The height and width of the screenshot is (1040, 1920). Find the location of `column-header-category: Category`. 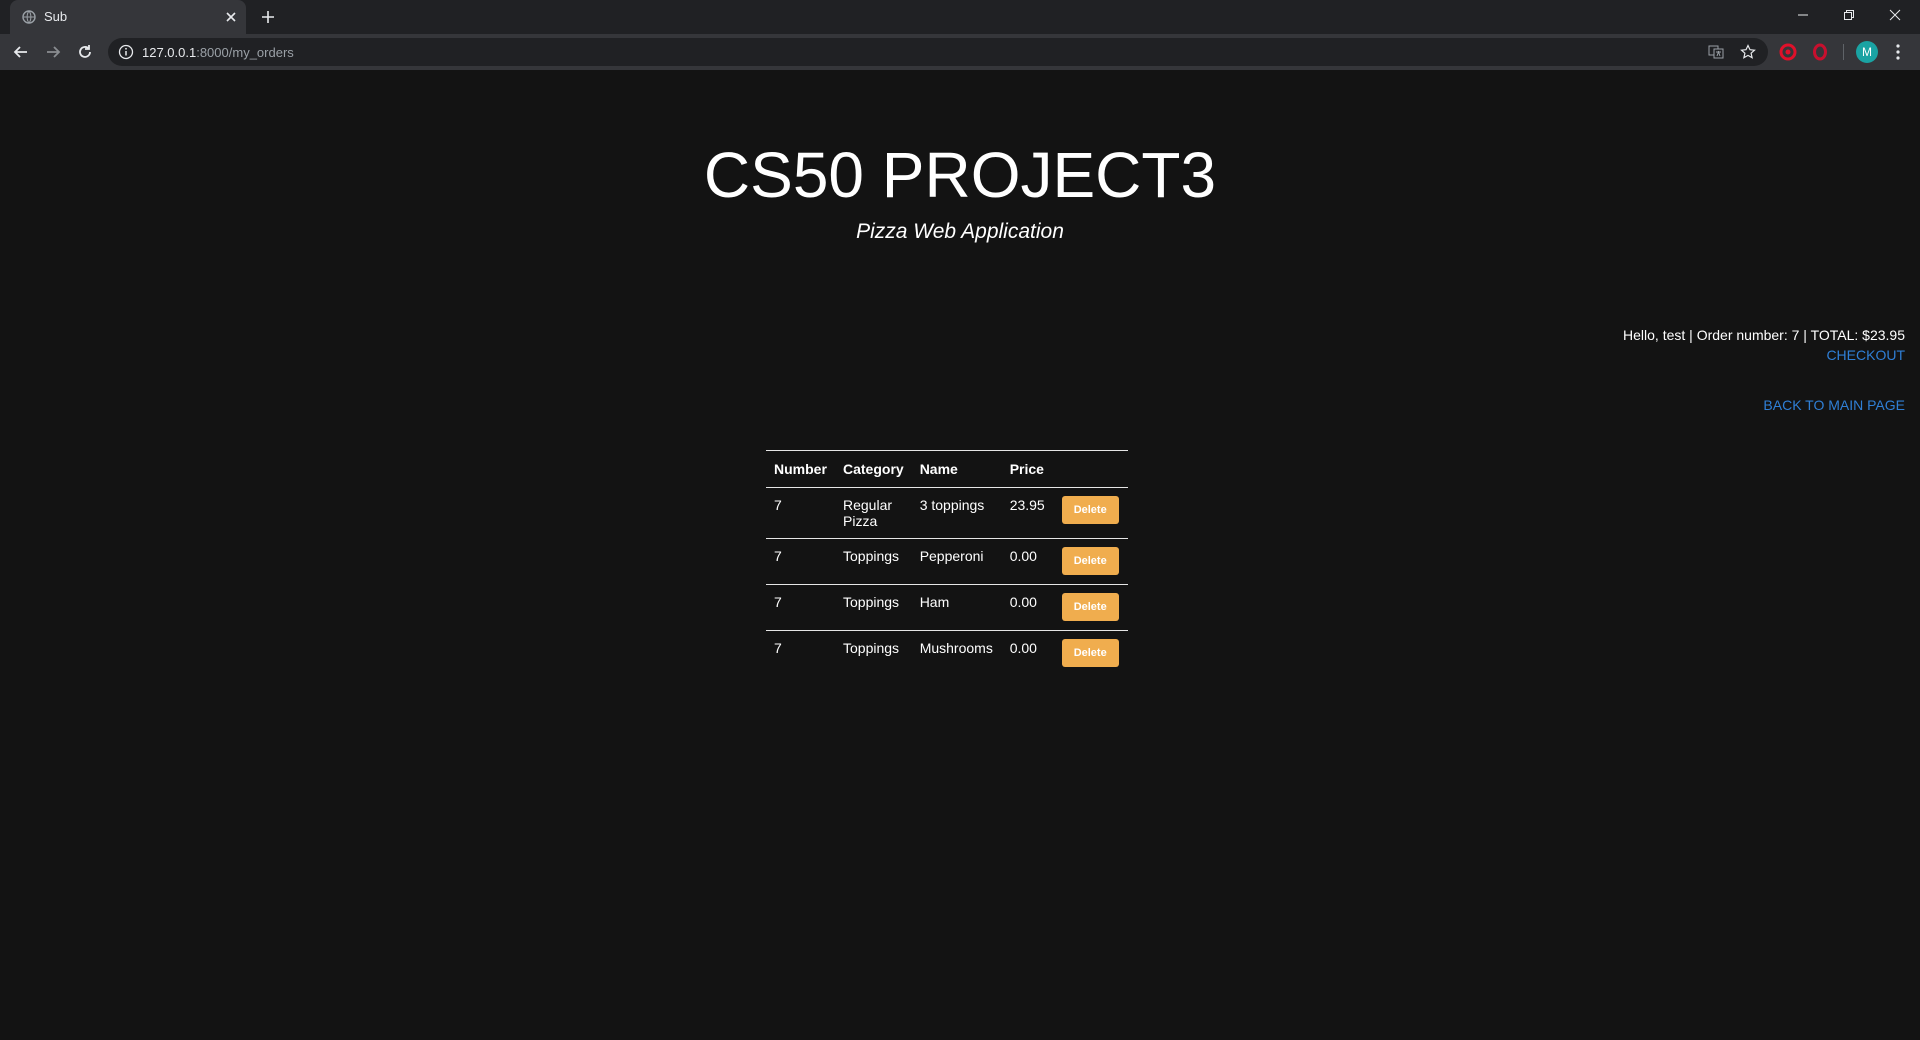

column-header-category: Category is located at coordinates (873, 469).